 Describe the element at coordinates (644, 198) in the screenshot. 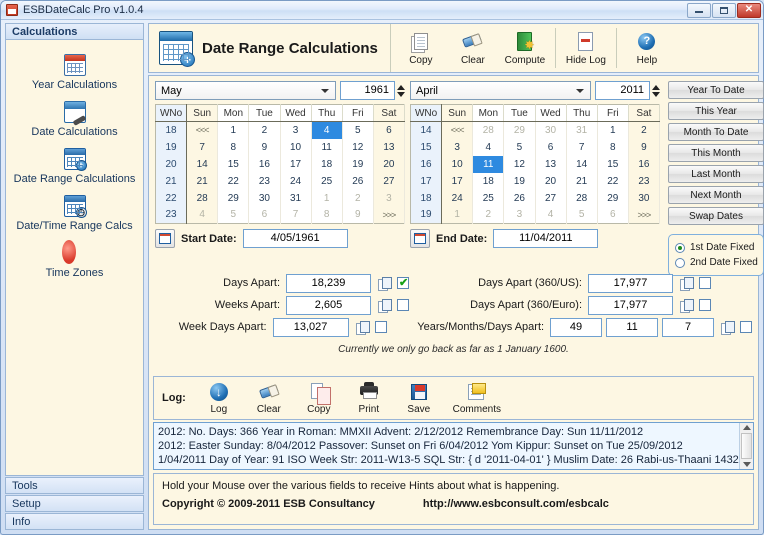

I see `calendar-day-cell: 30` at that location.